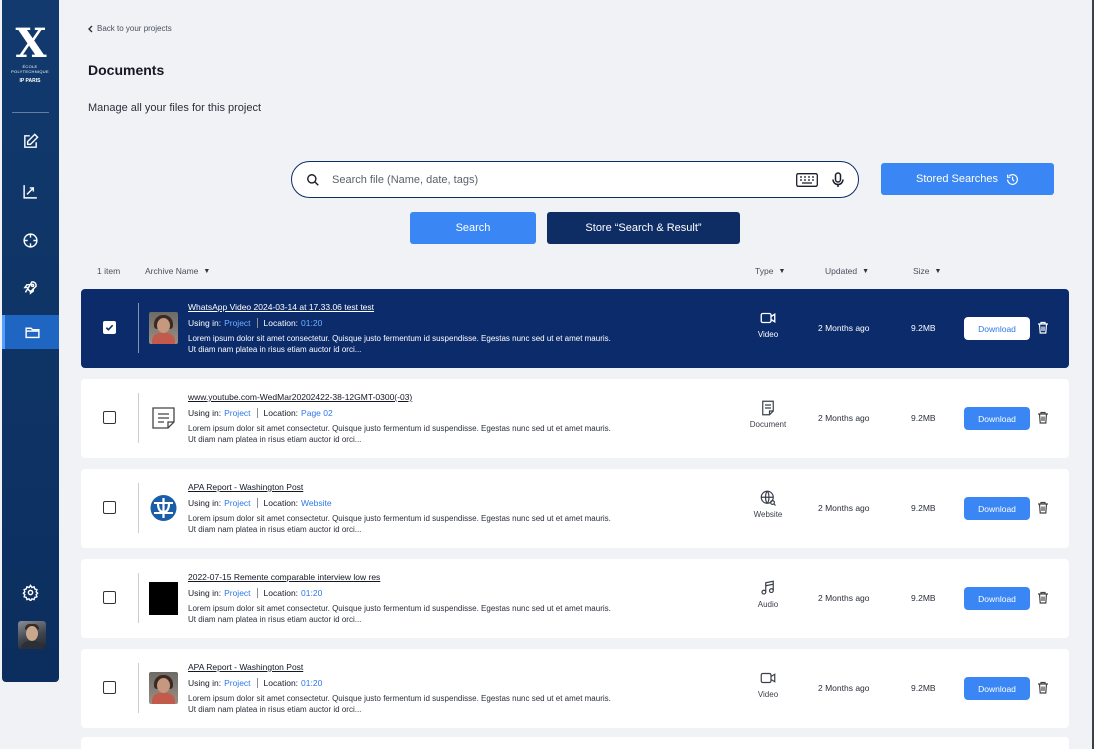 The width and height of the screenshot is (1094, 749). What do you see at coordinates (967, 179) in the screenshot?
I see `stored-searches-button: Stored Searches` at bounding box center [967, 179].